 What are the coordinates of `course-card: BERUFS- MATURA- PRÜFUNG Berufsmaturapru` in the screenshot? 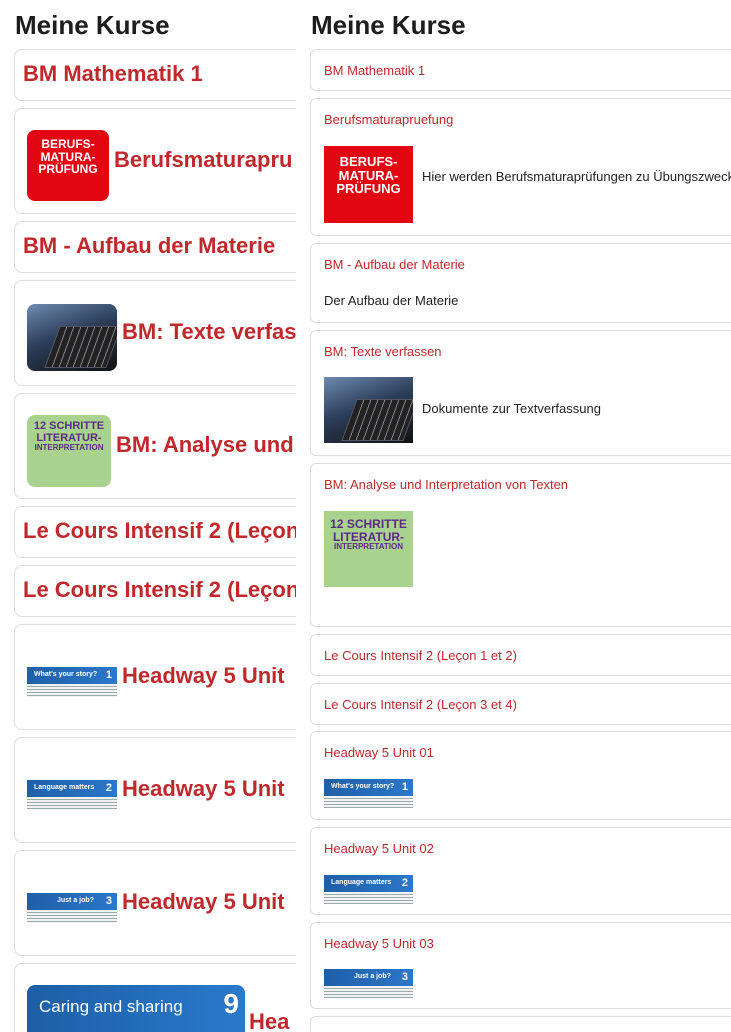 It's located at (155, 161).